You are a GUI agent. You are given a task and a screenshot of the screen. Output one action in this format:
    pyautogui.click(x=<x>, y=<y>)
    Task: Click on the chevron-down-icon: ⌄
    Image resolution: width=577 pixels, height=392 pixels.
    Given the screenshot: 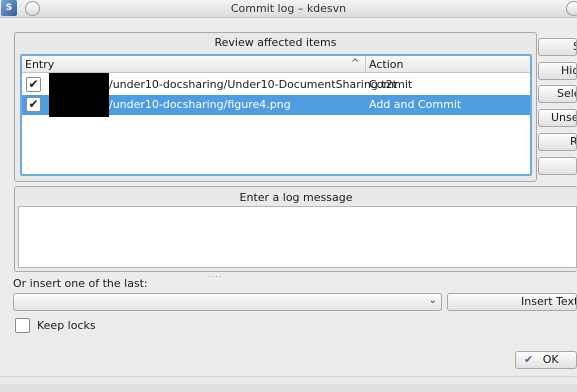 What is the action you would take?
    pyautogui.click(x=432, y=300)
    